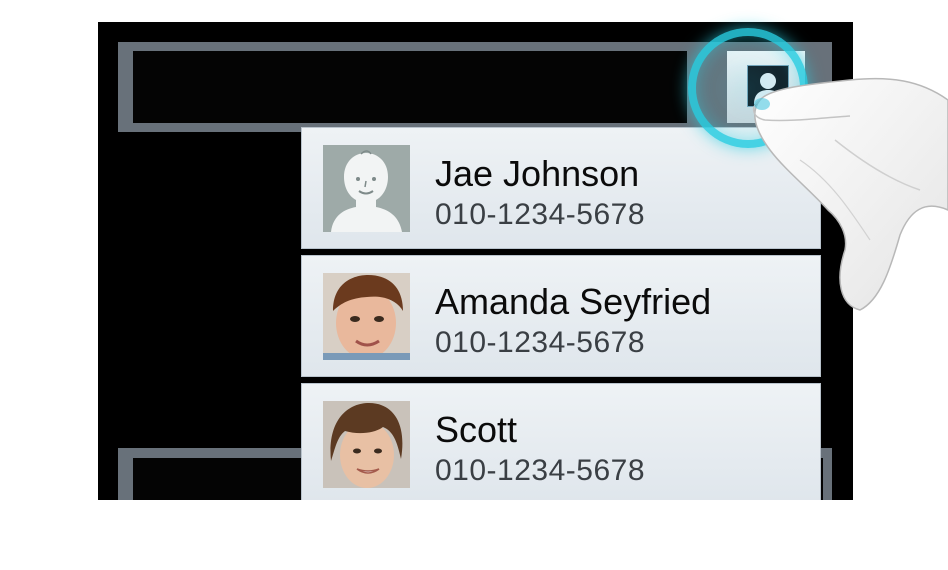 The height and width of the screenshot is (570, 948). I want to click on contact-name: Scott, so click(476, 429).